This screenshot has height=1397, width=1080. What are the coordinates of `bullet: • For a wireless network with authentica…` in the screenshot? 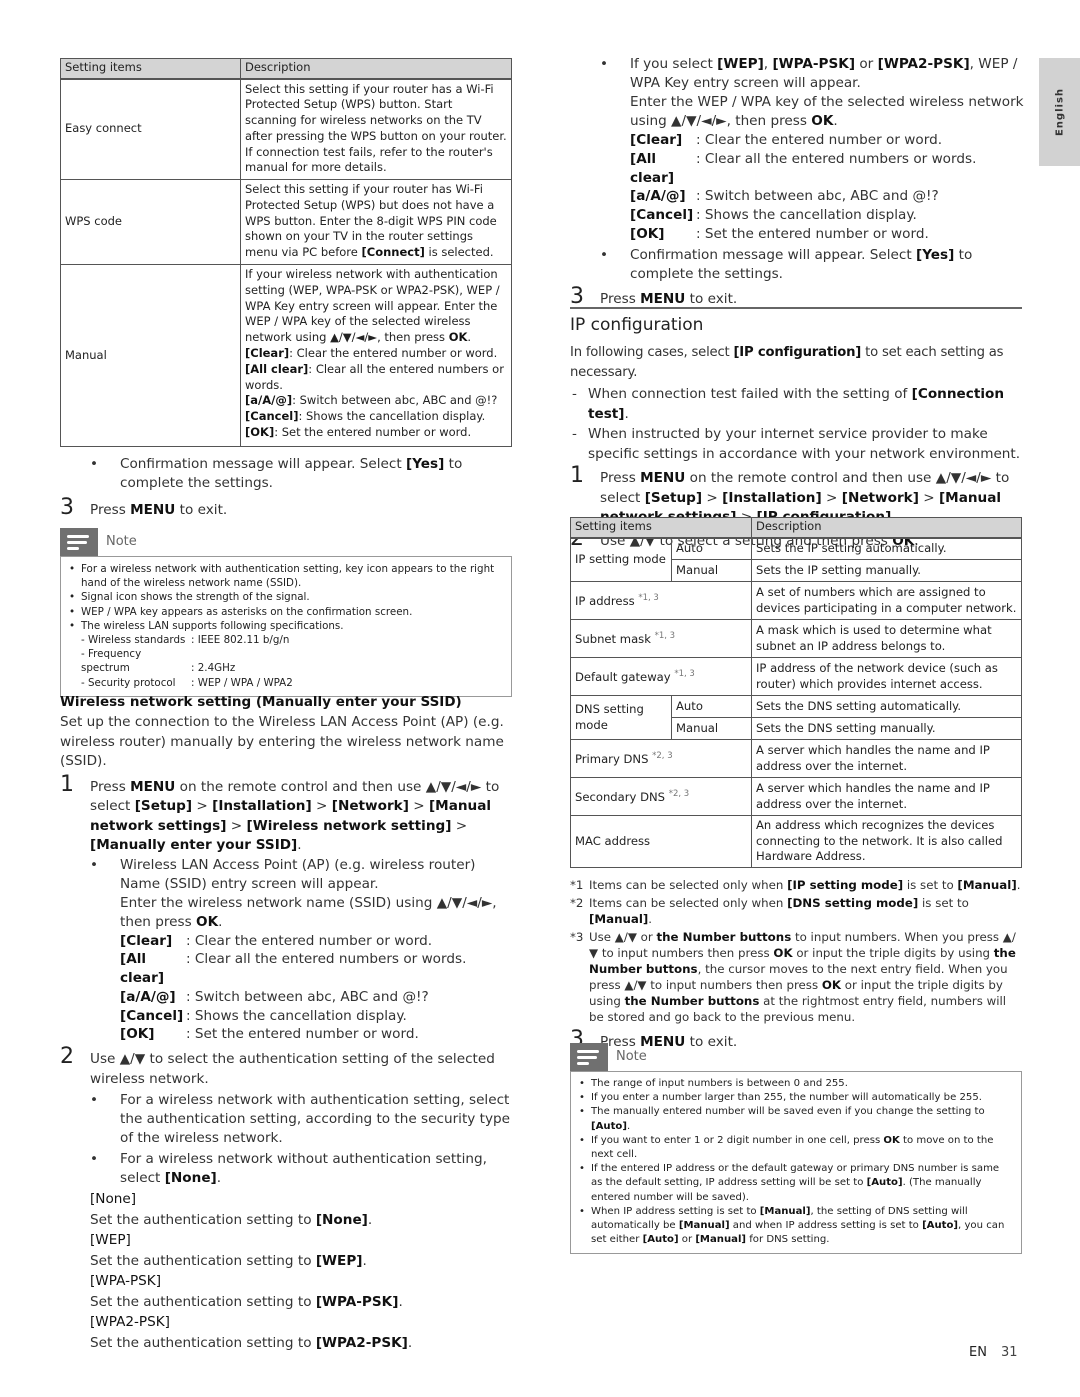 It's located at (287, 1119).